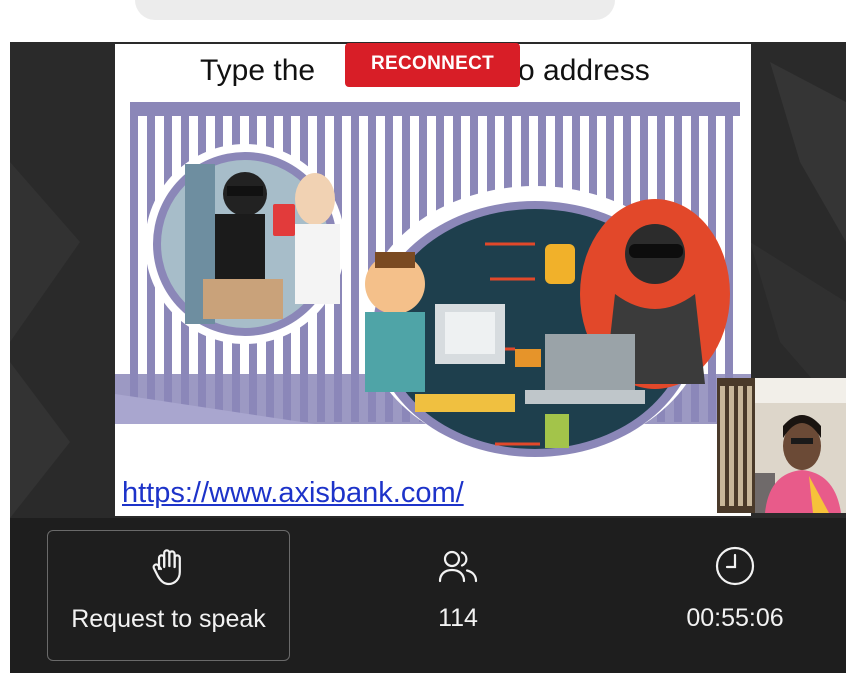  What do you see at coordinates (375, 10) in the screenshot?
I see `top-search-pill` at bounding box center [375, 10].